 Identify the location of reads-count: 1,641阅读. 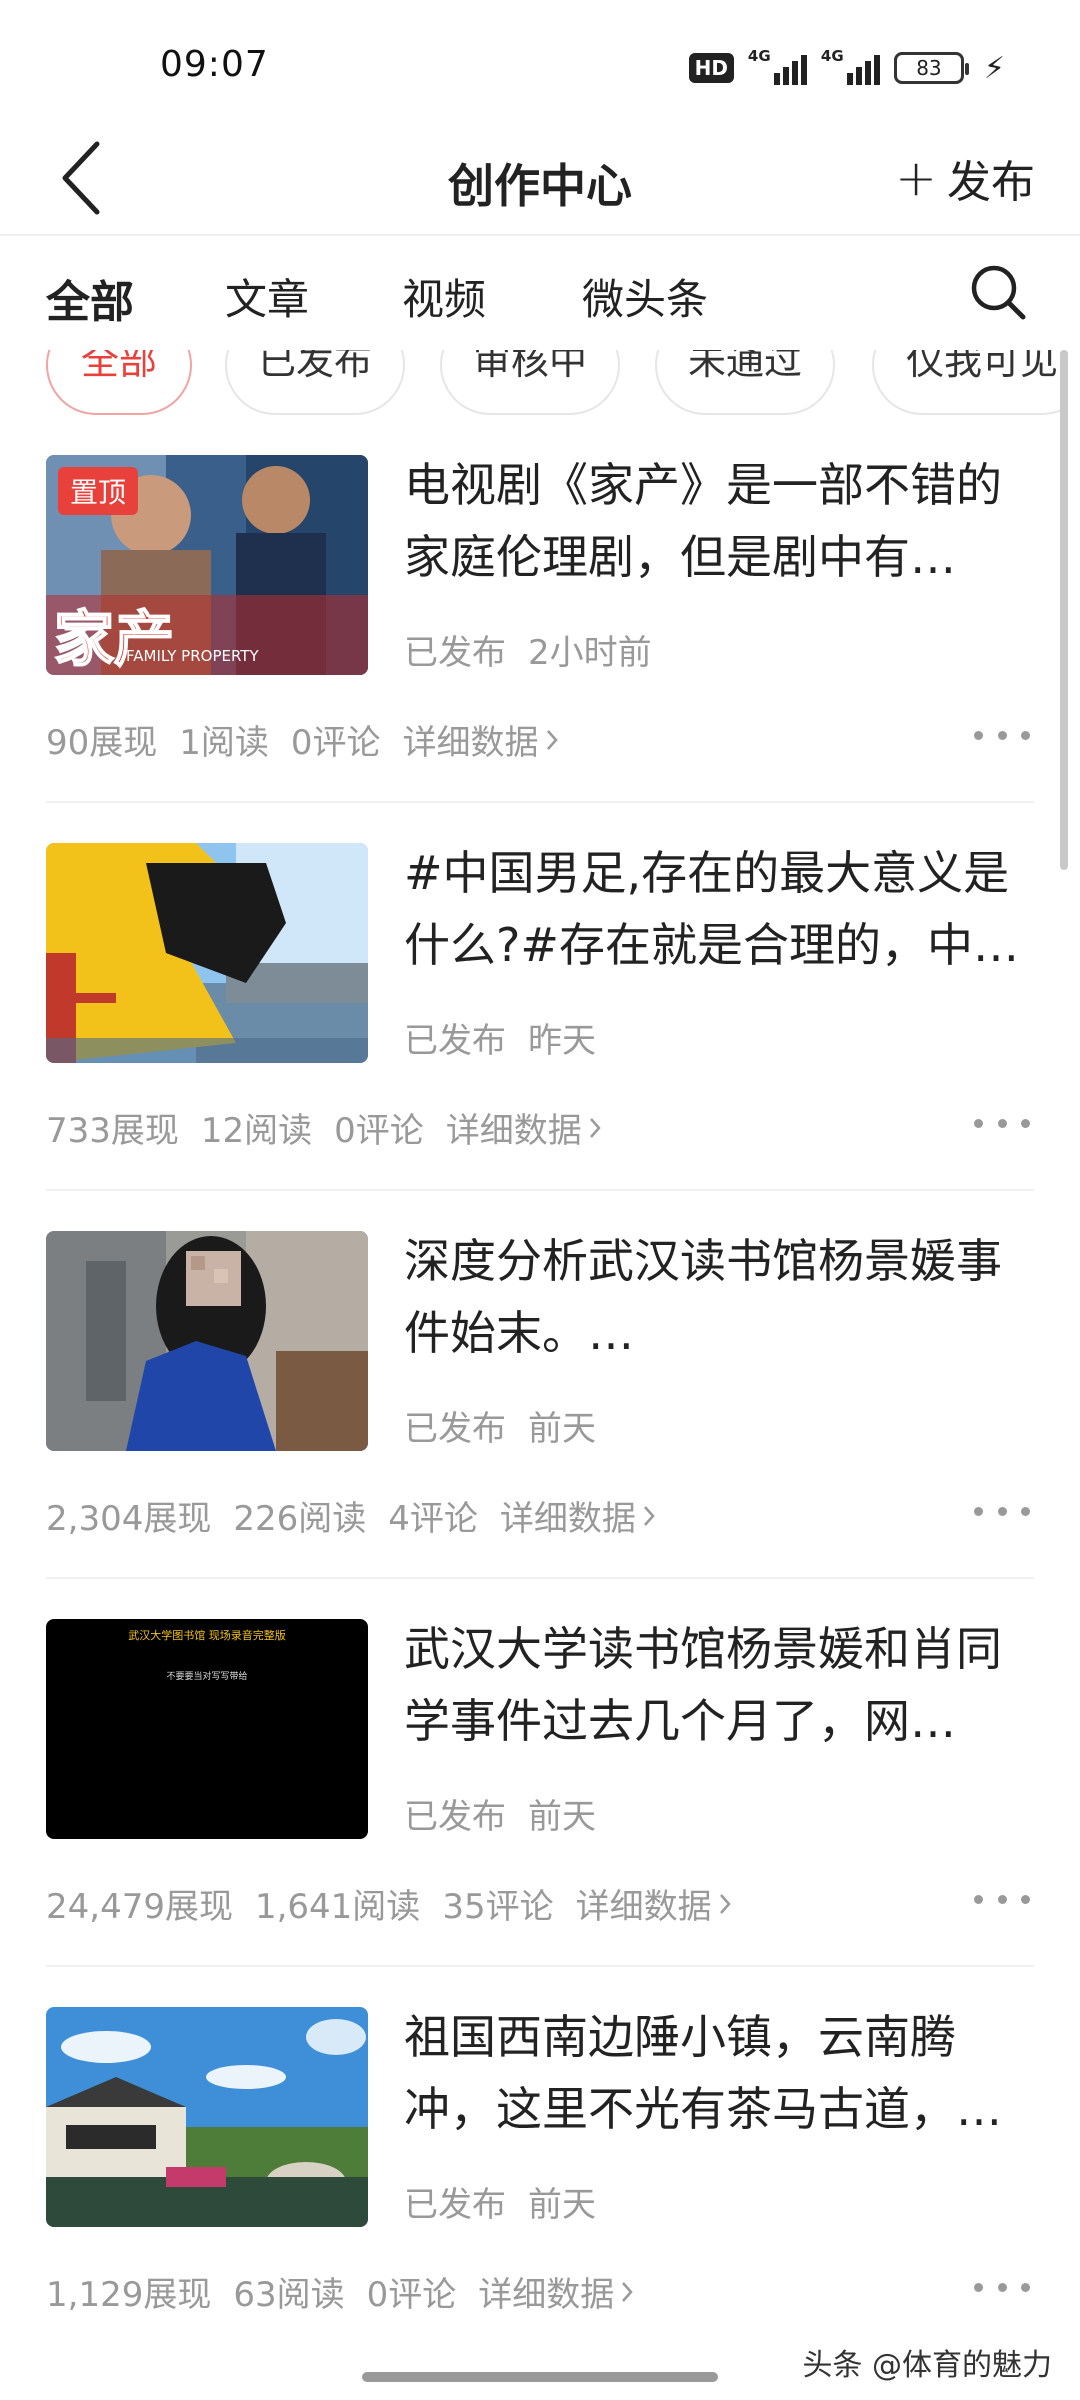
(337, 1907).